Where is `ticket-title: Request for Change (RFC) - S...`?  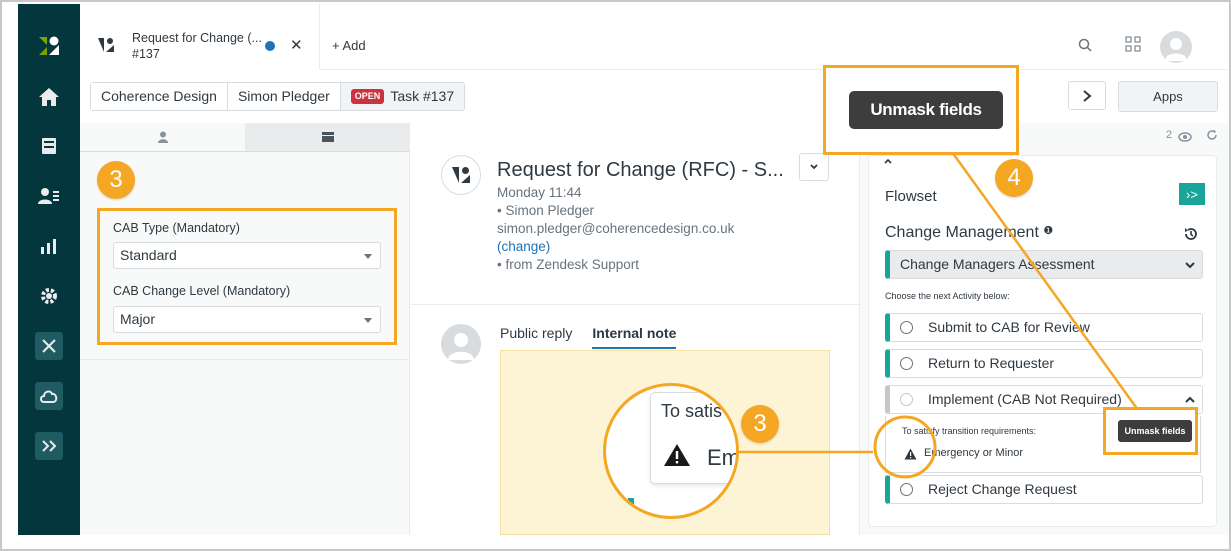 ticket-title: Request for Change (RFC) - S... is located at coordinates (640, 170).